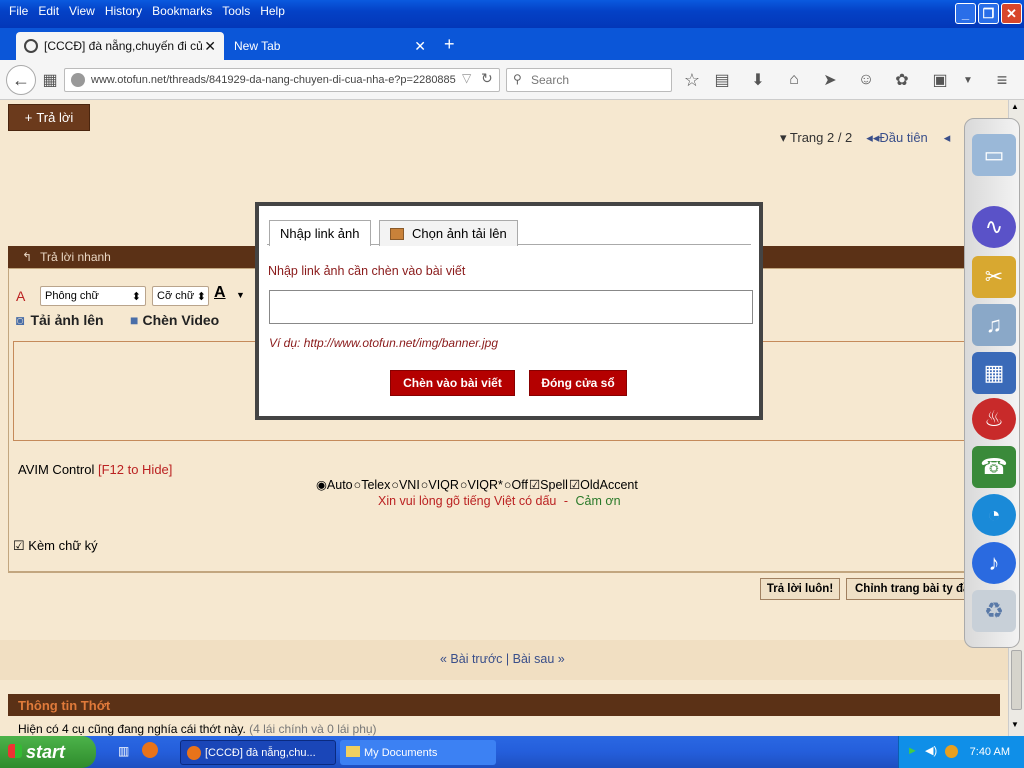 This screenshot has width=1024, height=768. I want to click on insert-video-button: ■ Chèn Video, so click(174, 320).